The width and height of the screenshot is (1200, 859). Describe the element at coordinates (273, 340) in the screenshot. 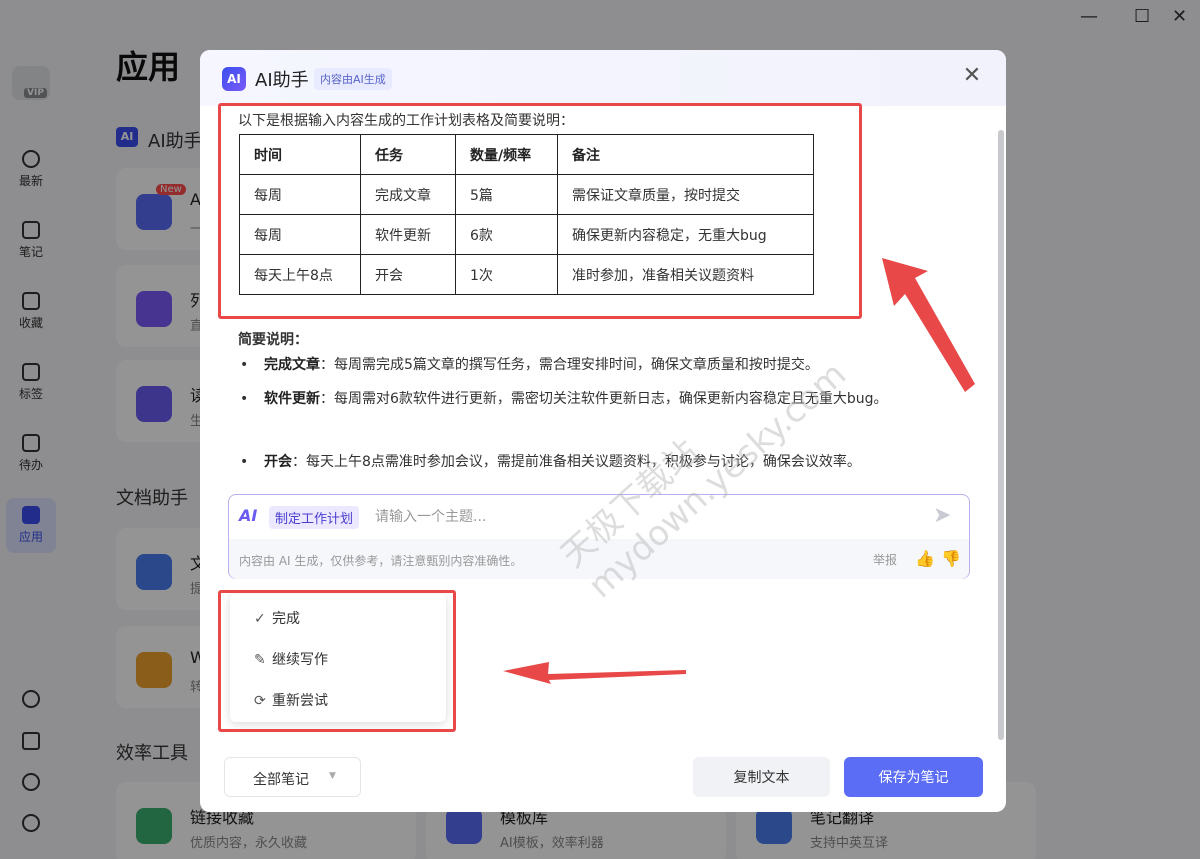

I see `summary-title: 简要说明：` at that location.